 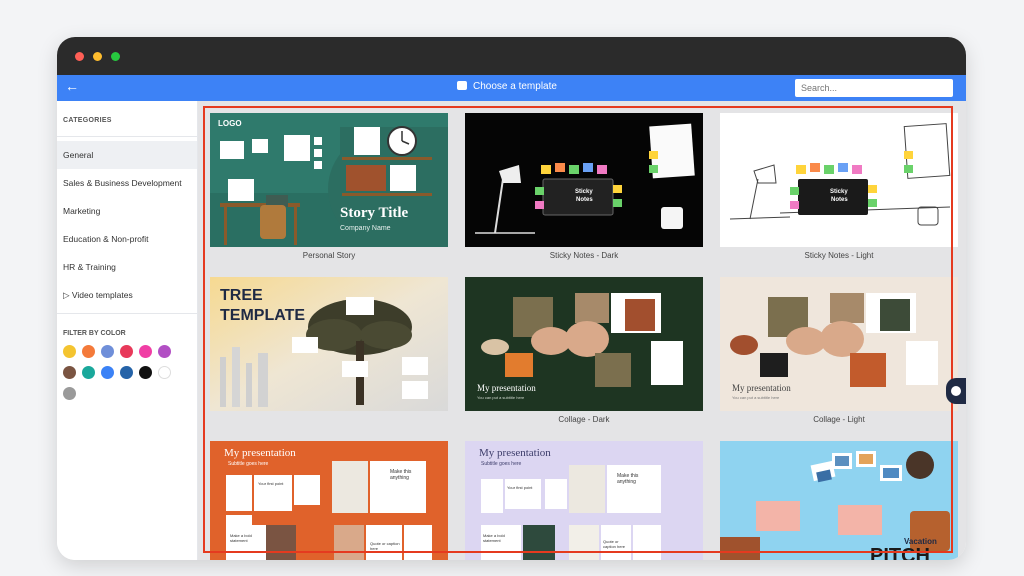 I want to click on template-card-tree-template: TREE TEMPLATE, so click(x=329, y=344).